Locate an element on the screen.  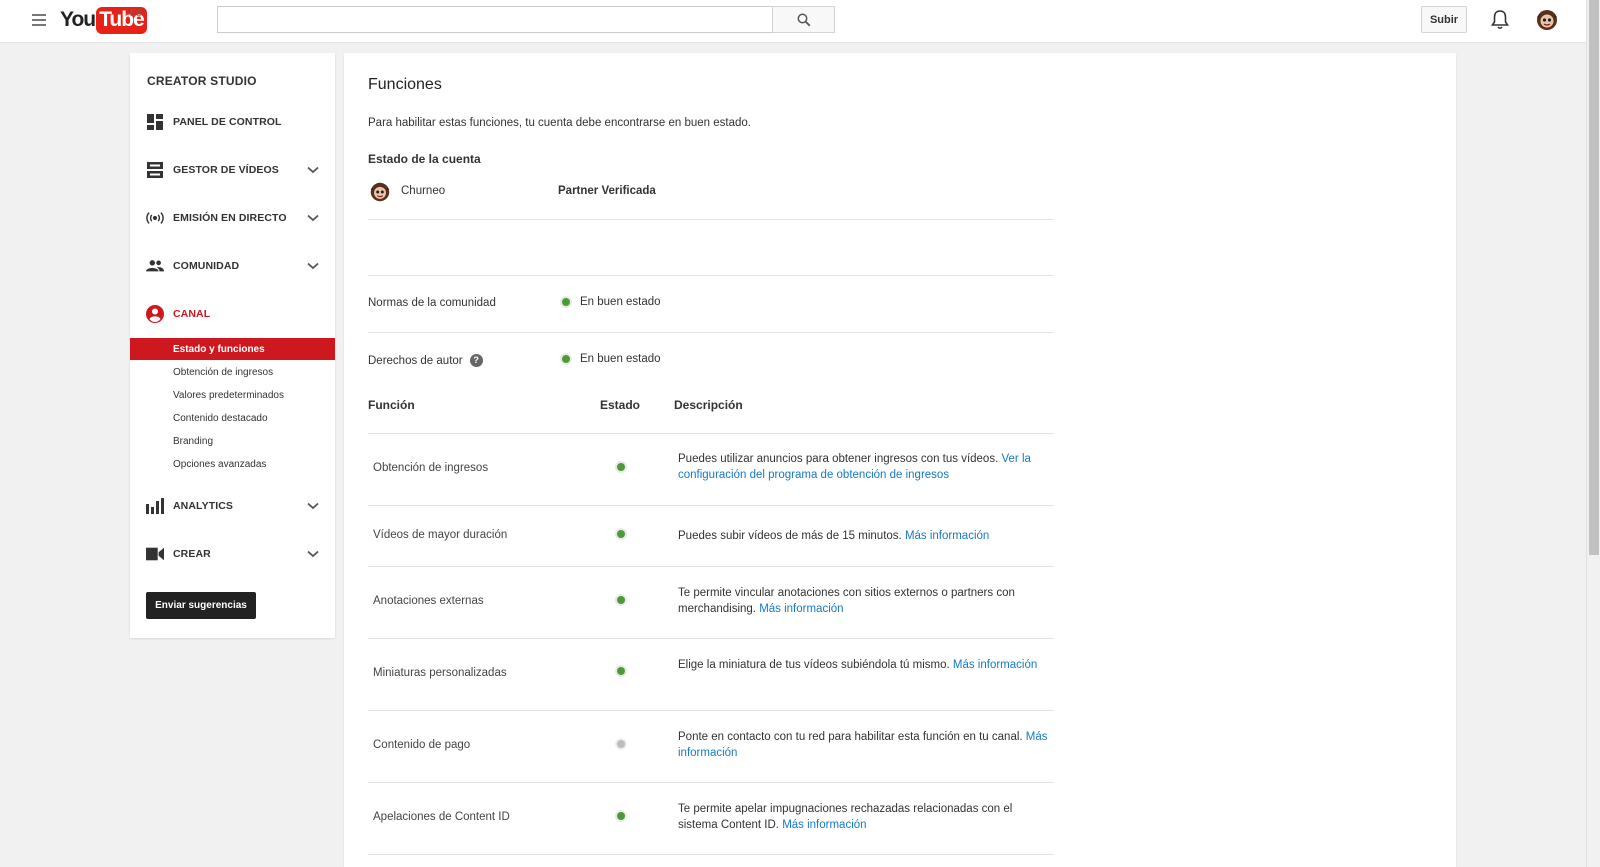
status-disabled-icon is located at coordinates (621, 744).